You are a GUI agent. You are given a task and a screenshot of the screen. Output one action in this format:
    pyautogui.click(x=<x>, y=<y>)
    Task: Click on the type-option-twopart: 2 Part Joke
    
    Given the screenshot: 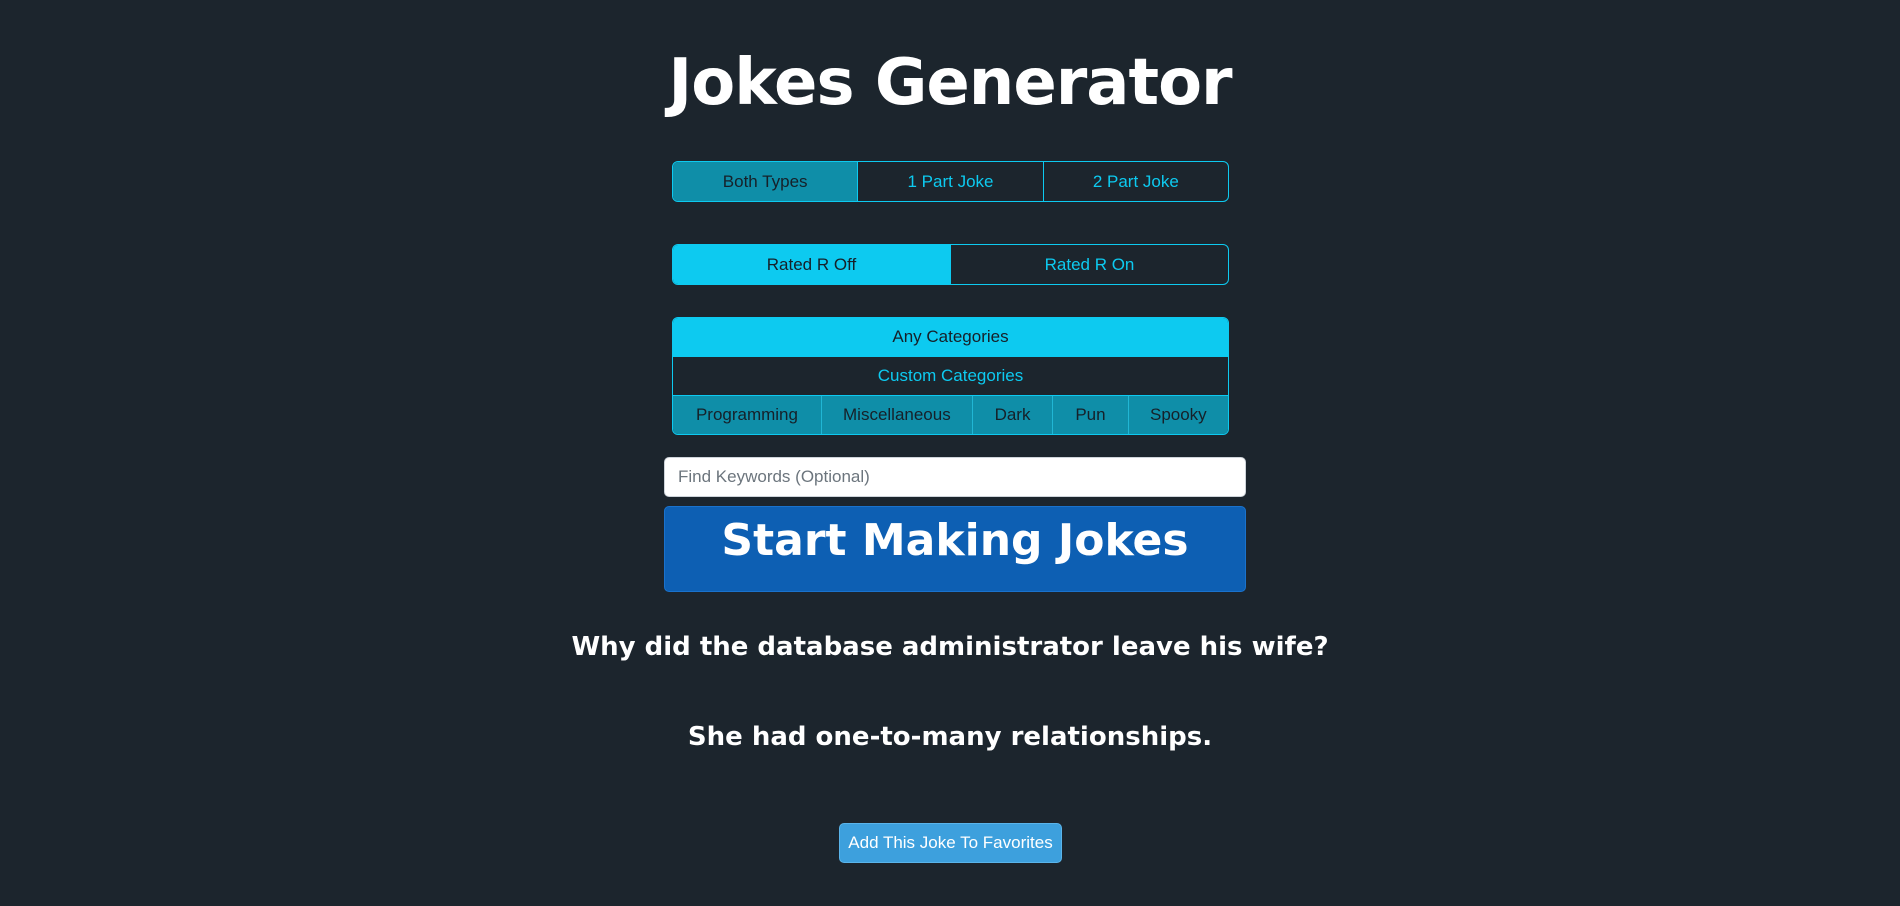 What is the action you would take?
    pyautogui.click(x=1136, y=181)
    